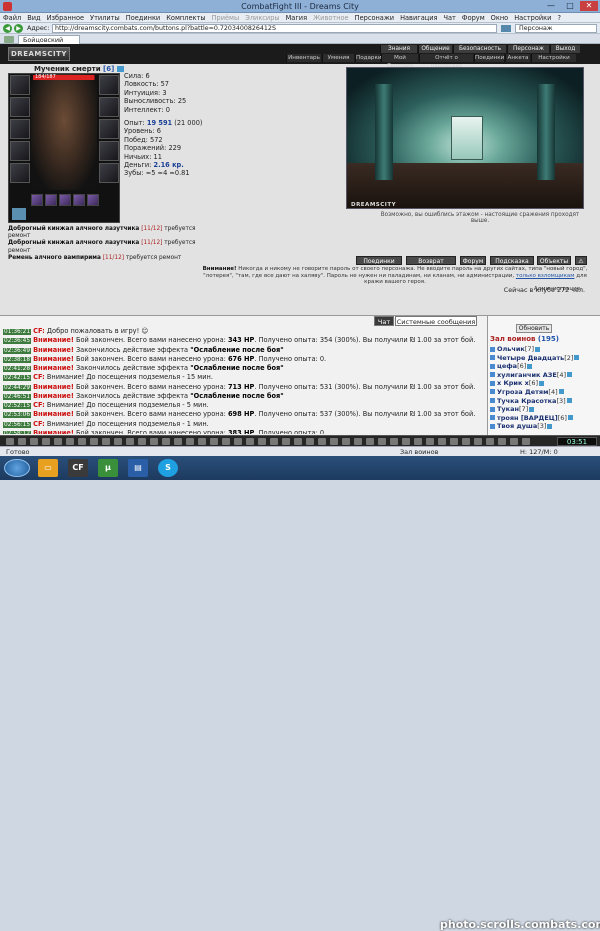 The image size is (600, 931). Describe the element at coordinates (49, 43) in the screenshot. I see `tab-fight-club: Бойцовский клуб` at that location.